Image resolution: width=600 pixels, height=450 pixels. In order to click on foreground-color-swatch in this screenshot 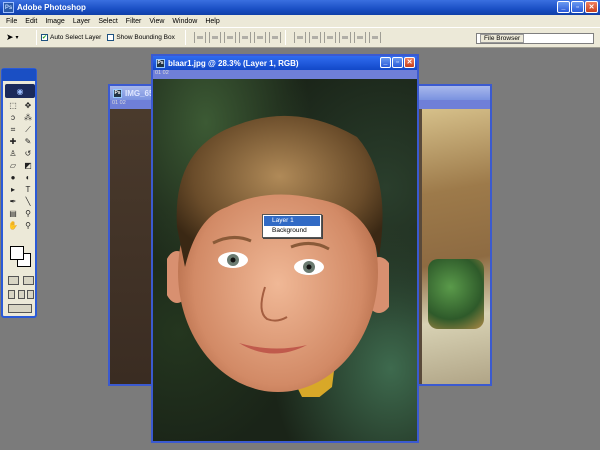, I will do `click(17, 253)`.